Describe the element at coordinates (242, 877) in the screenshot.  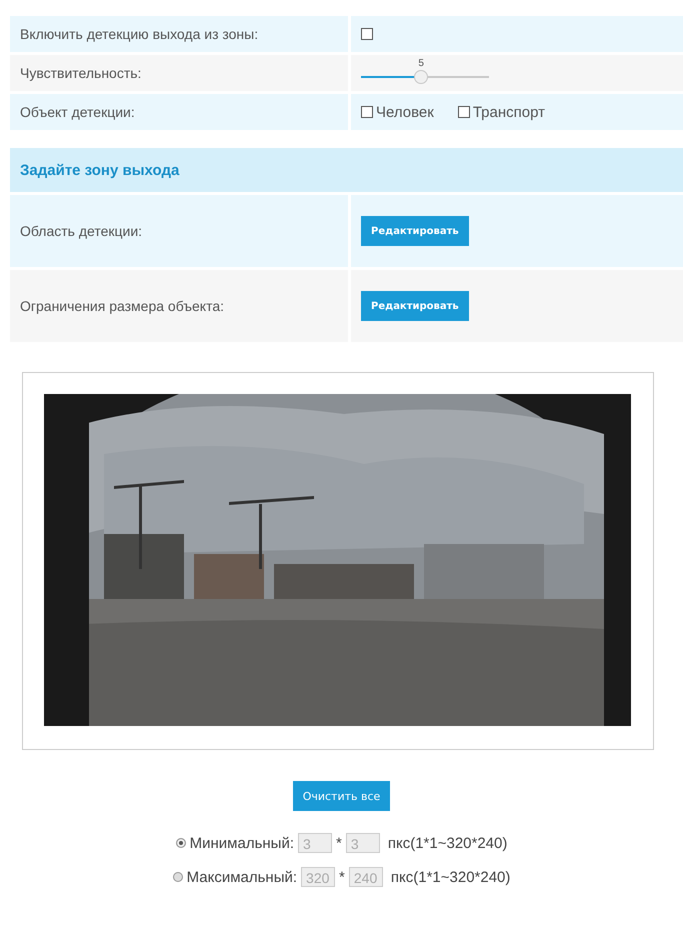
I see `limit-label: Максимальный:` at that location.